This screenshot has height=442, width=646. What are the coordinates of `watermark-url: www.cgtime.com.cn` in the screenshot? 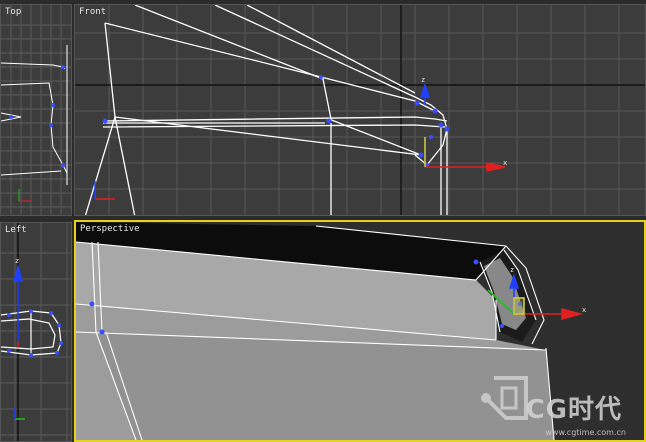 It's located at (585, 432).